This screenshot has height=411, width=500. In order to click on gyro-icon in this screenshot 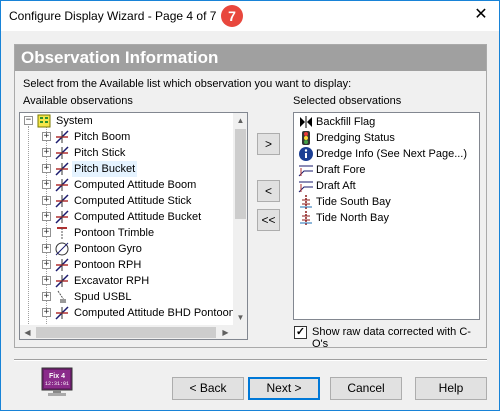, I will do `click(62, 249)`.